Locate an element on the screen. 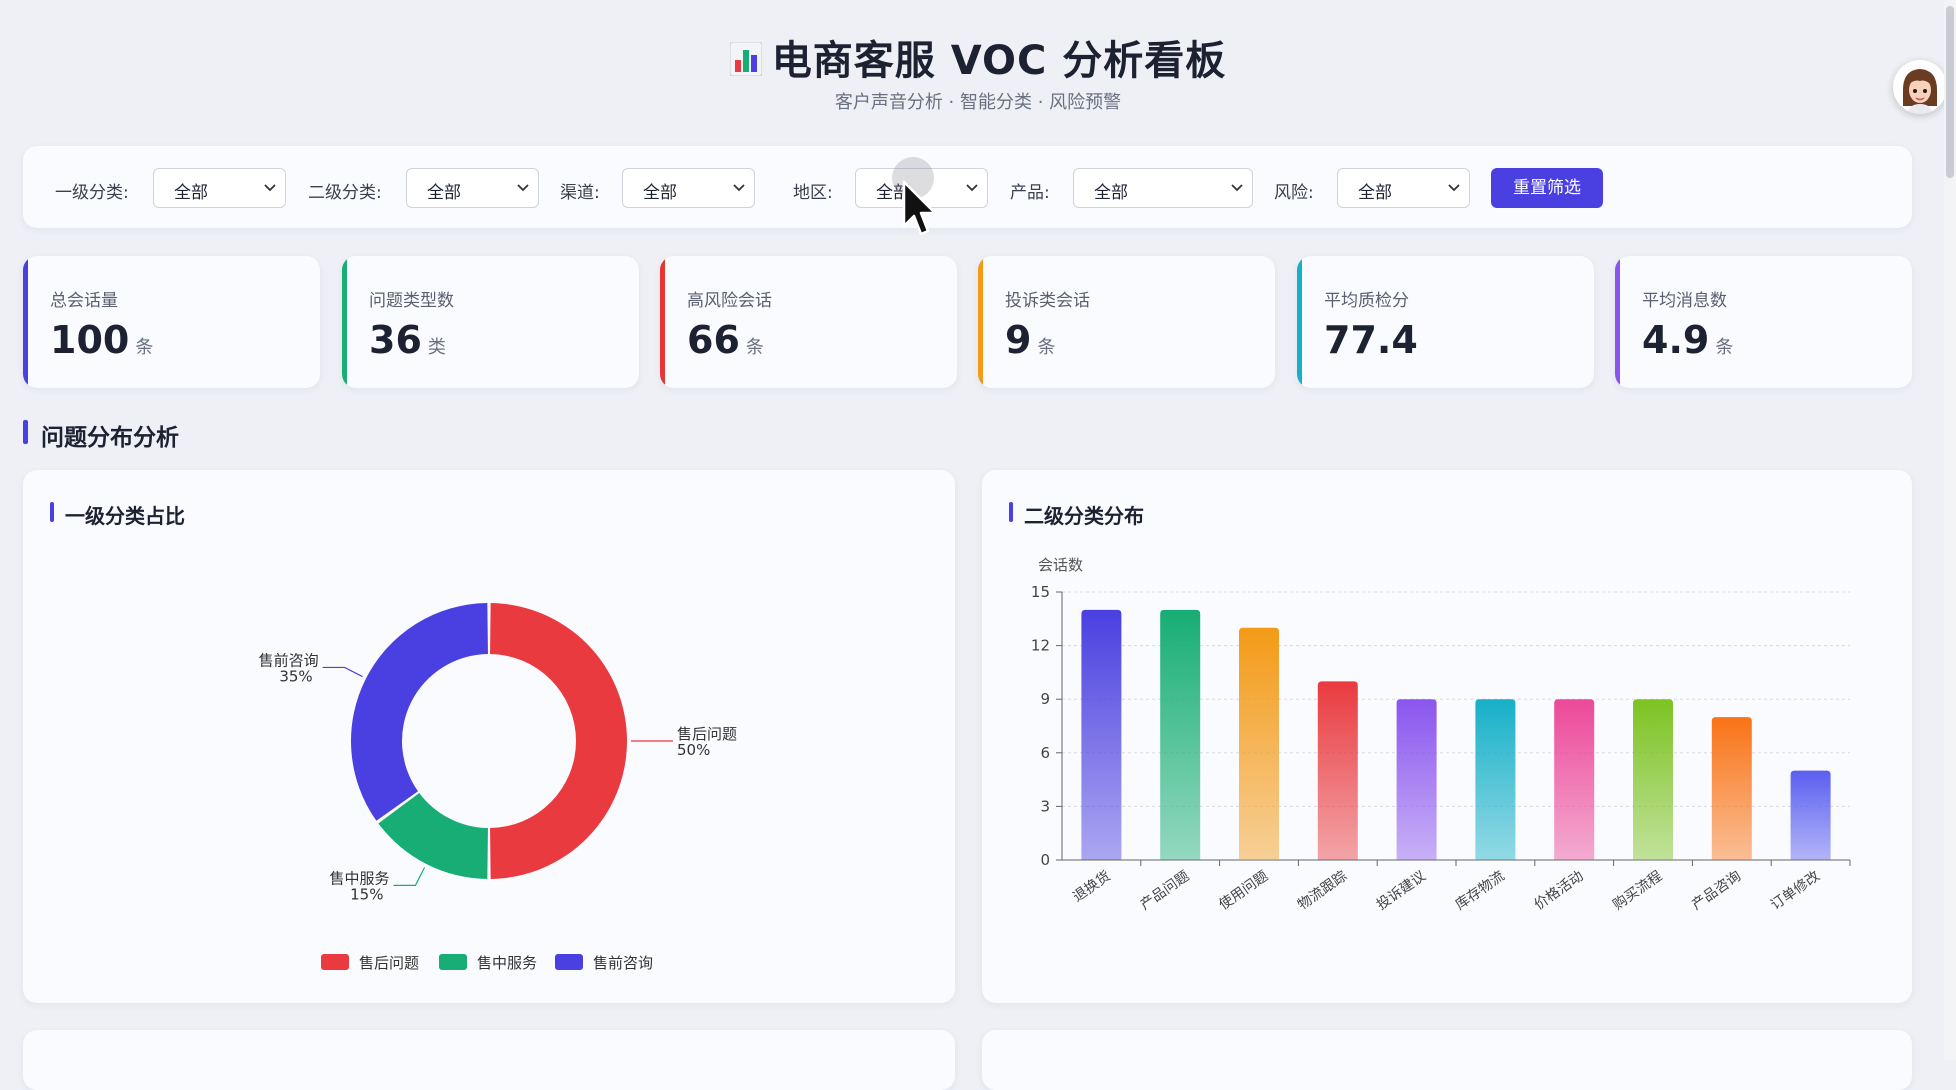  kpi-card-avg-messages: 平均消息数 4.9 条 is located at coordinates (1763, 322).